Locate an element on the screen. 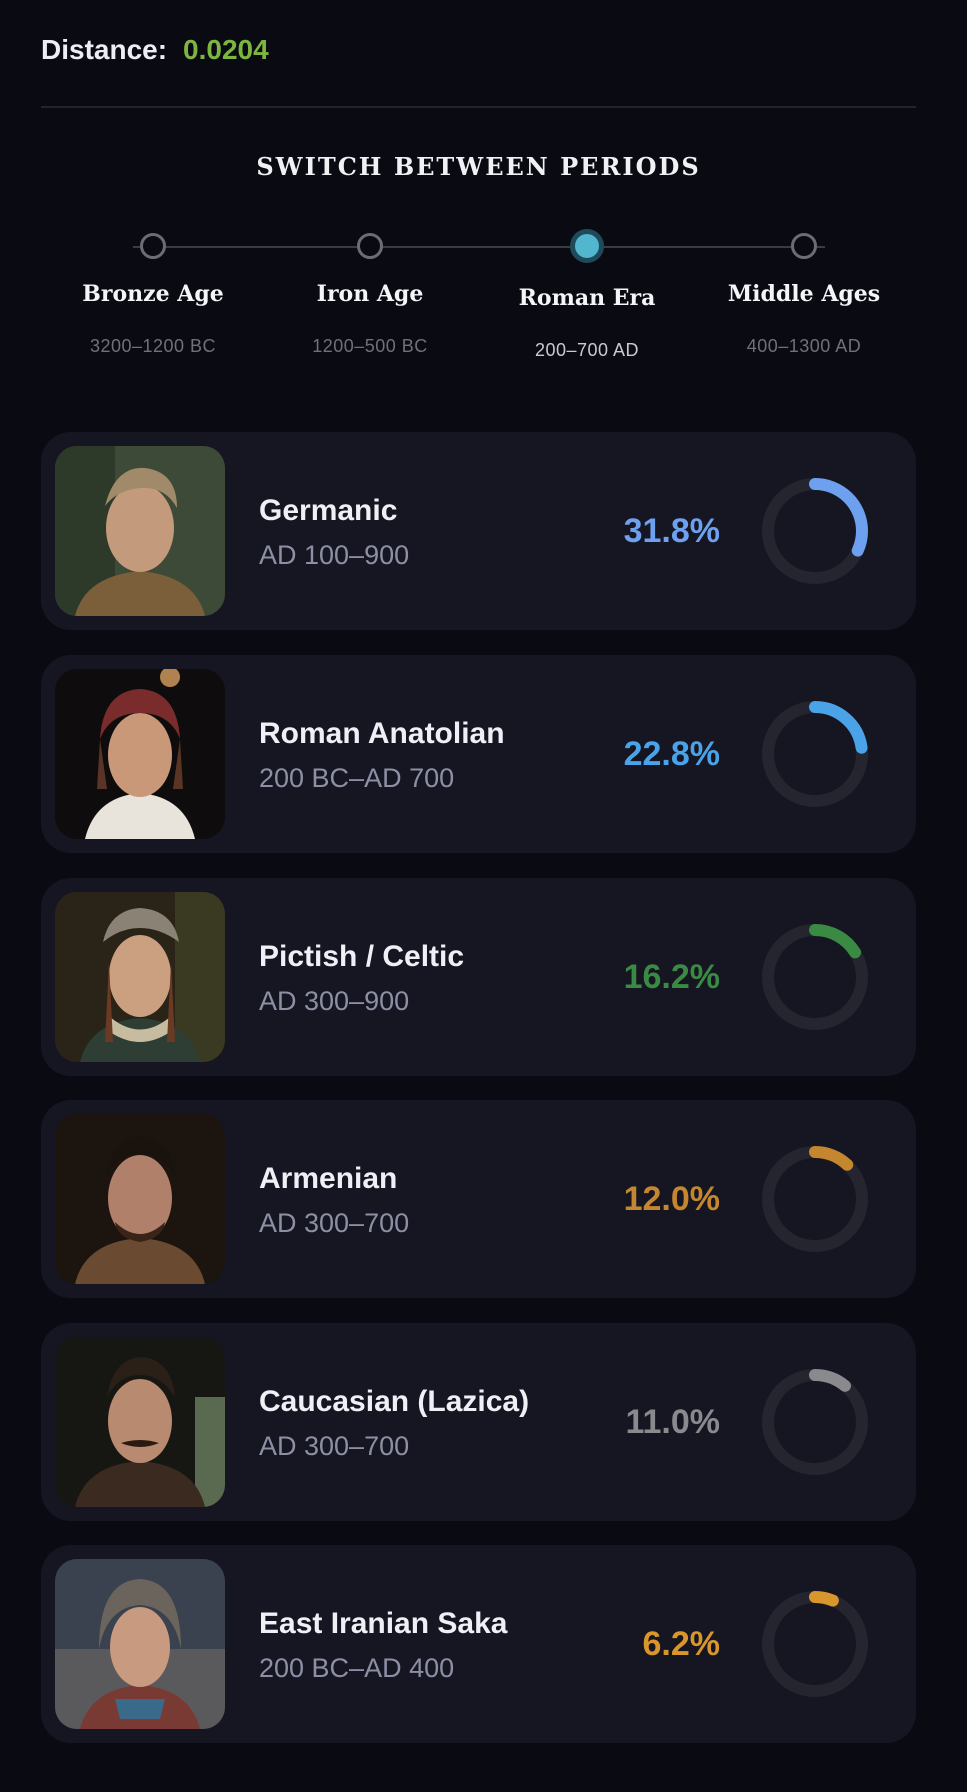  population-percent: 31.8% is located at coordinates (671, 531).